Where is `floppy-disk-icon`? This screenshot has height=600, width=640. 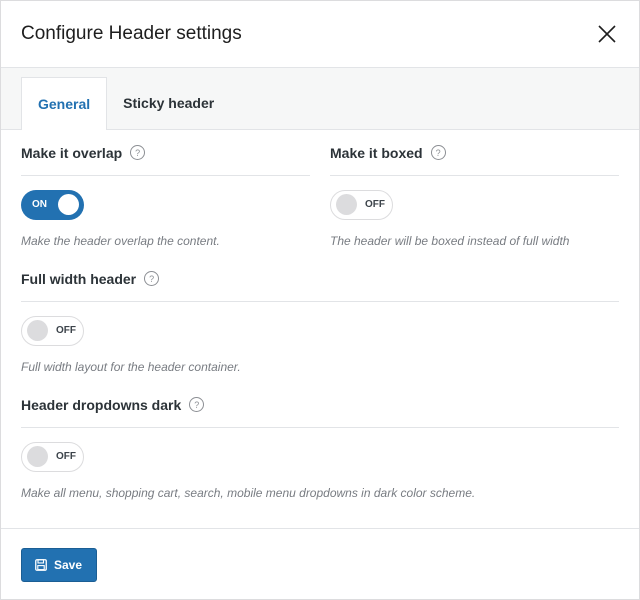
floppy-disk-icon is located at coordinates (41, 565).